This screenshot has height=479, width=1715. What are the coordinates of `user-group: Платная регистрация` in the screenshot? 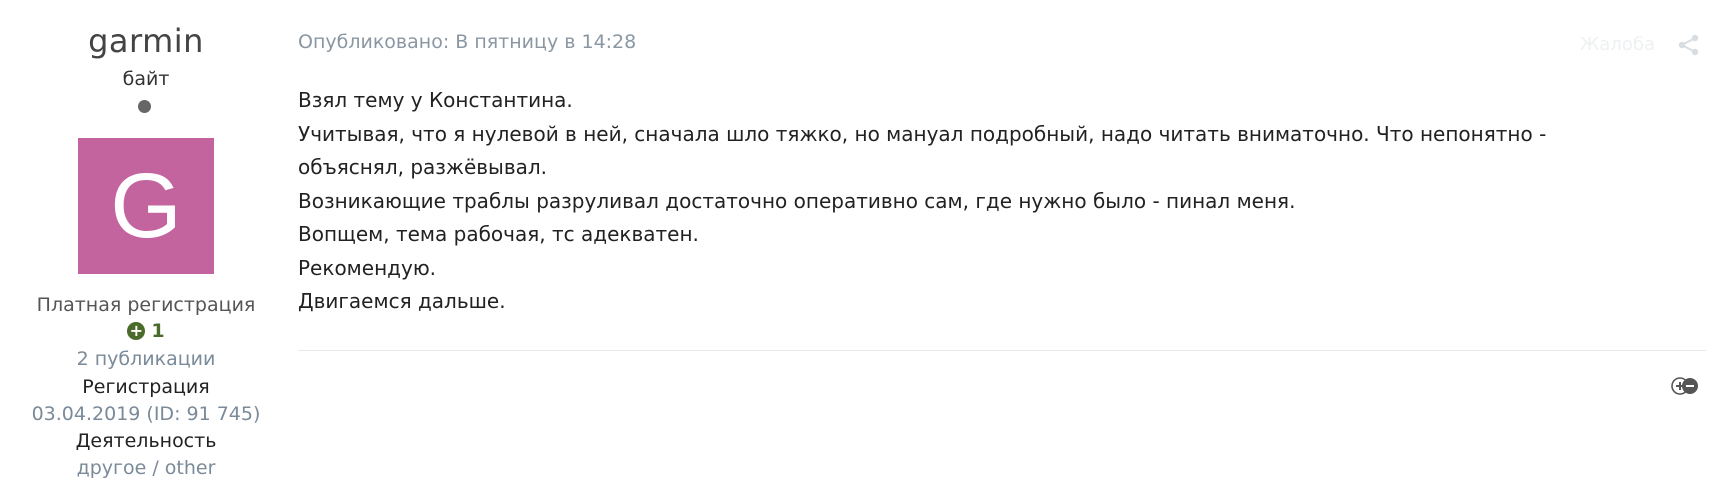 It's located at (146, 305).